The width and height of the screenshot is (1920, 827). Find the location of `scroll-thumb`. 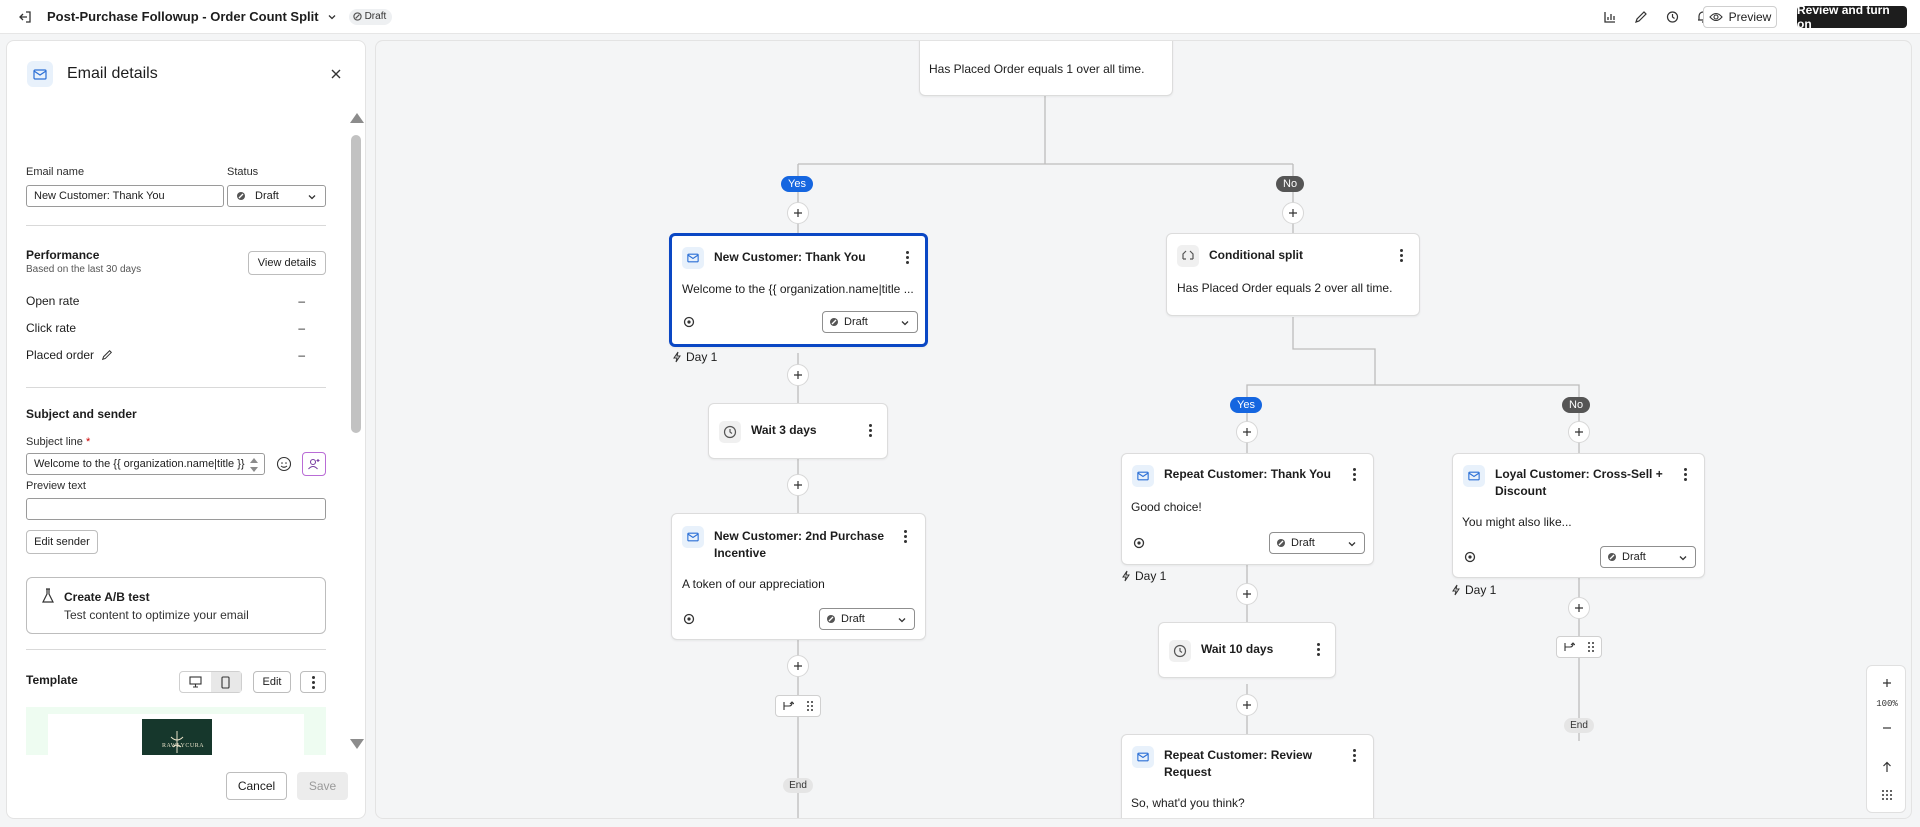

scroll-thumb is located at coordinates (356, 284).